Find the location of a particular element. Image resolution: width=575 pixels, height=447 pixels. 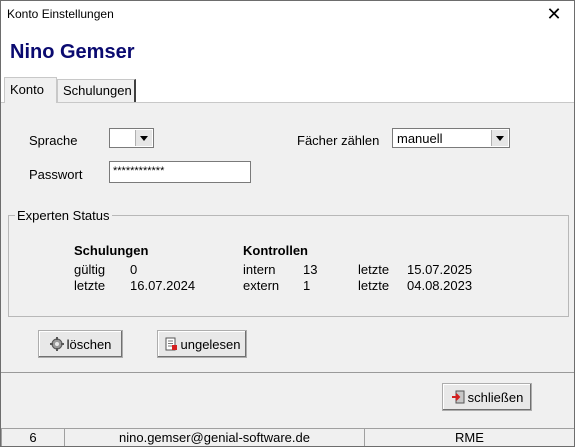

count-select: manuell is located at coordinates (451, 138).